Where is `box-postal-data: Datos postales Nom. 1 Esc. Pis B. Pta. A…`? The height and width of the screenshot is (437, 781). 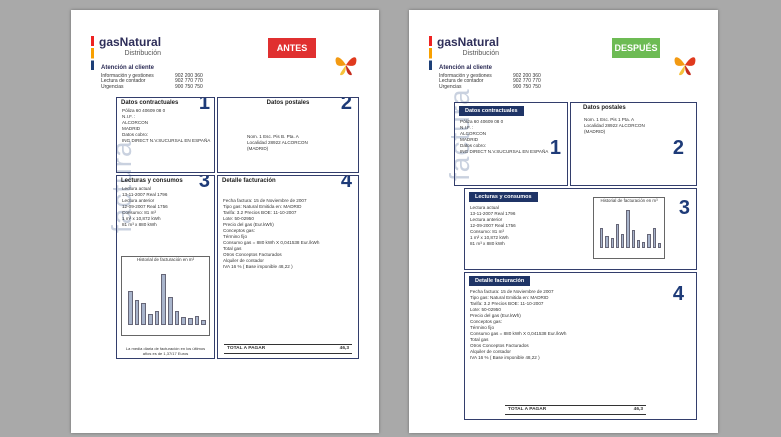
box-postal-data: Datos postales Nom. 1 Esc. Pis B. Pta. A… is located at coordinates (288, 135).